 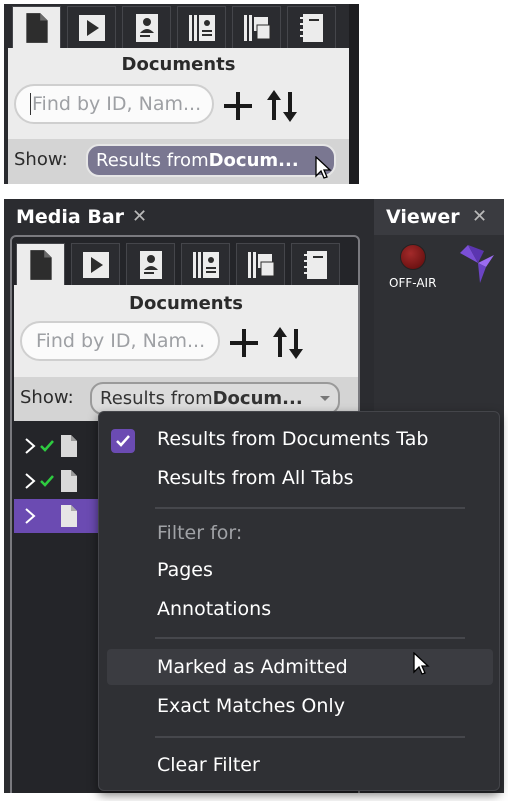 What do you see at coordinates (251, 706) in the screenshot?
I see `menu-item-exact-matches-only: Exact Matches Only` at bounding box center [251, 706].